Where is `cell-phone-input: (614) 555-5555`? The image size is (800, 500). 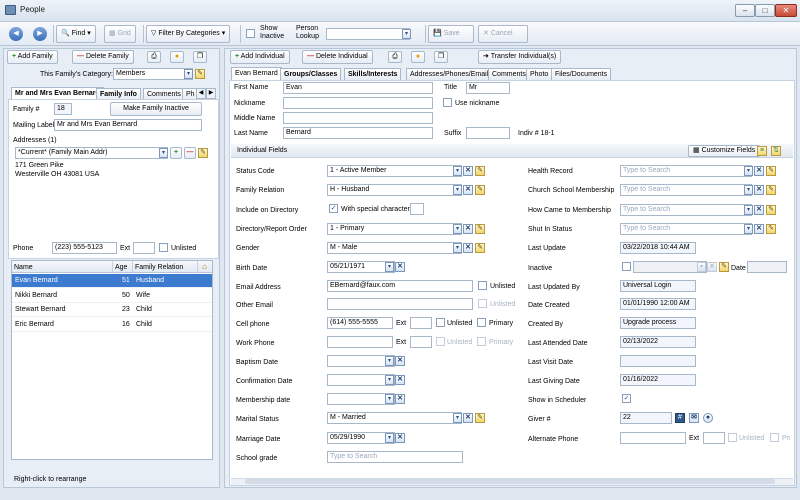 cell-phone-input: (614) 555-5555 is located at coordinates (360, 323).